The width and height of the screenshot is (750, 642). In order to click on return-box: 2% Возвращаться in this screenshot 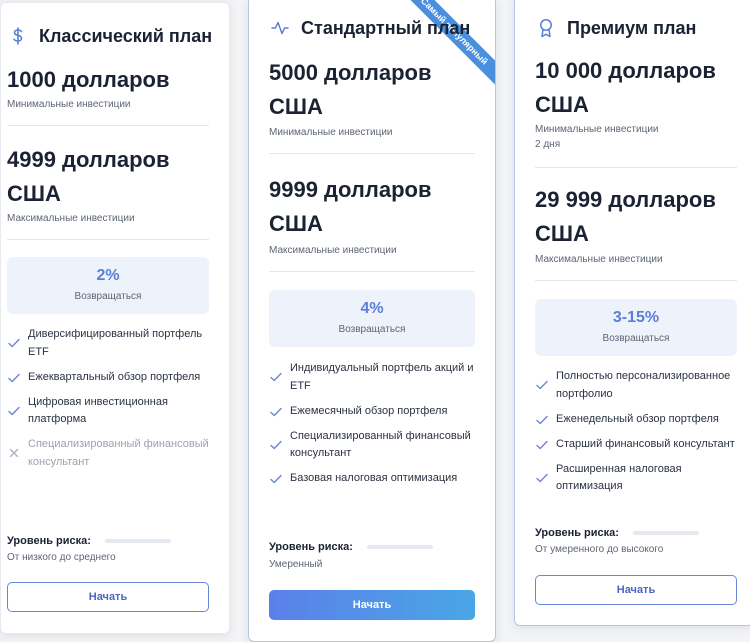, I will do `click(108, 285)`.